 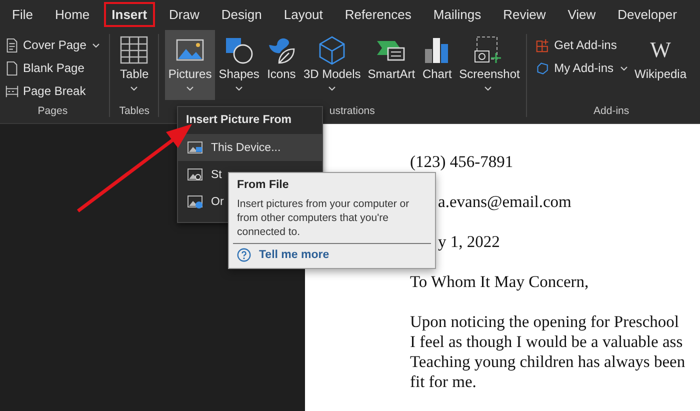 I want to click on document-text: y 1, 2022, so click(x=469, y=242).